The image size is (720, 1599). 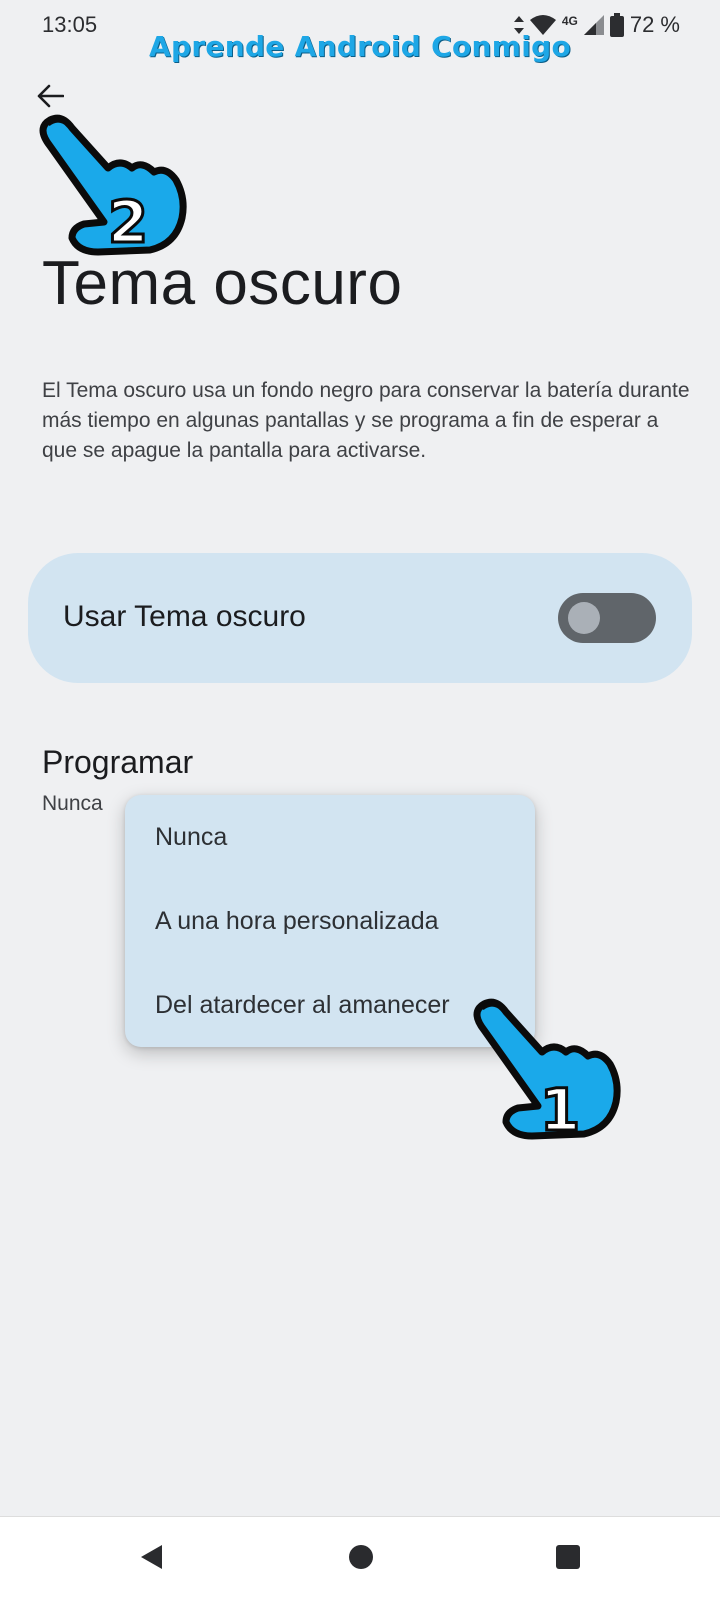 I want to click on dark-theme-toggle-label: Usar Tema oscuro, so click(x=184, y=616).